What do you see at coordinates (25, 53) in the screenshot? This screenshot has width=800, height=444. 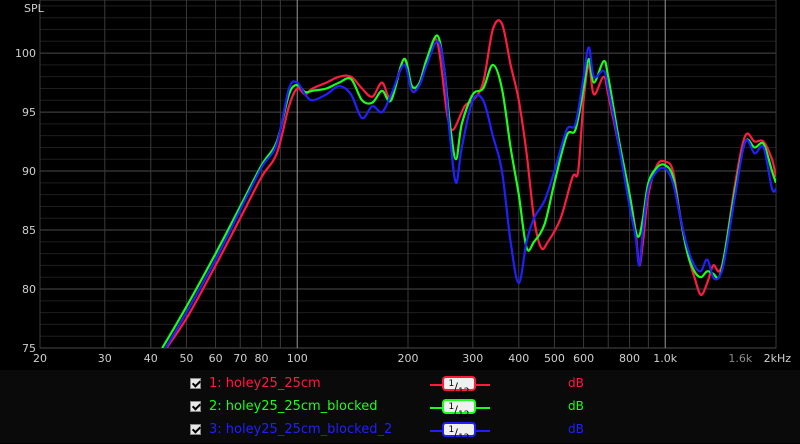 I see `y-tick-label: 100` at bounding box center [25, 53].